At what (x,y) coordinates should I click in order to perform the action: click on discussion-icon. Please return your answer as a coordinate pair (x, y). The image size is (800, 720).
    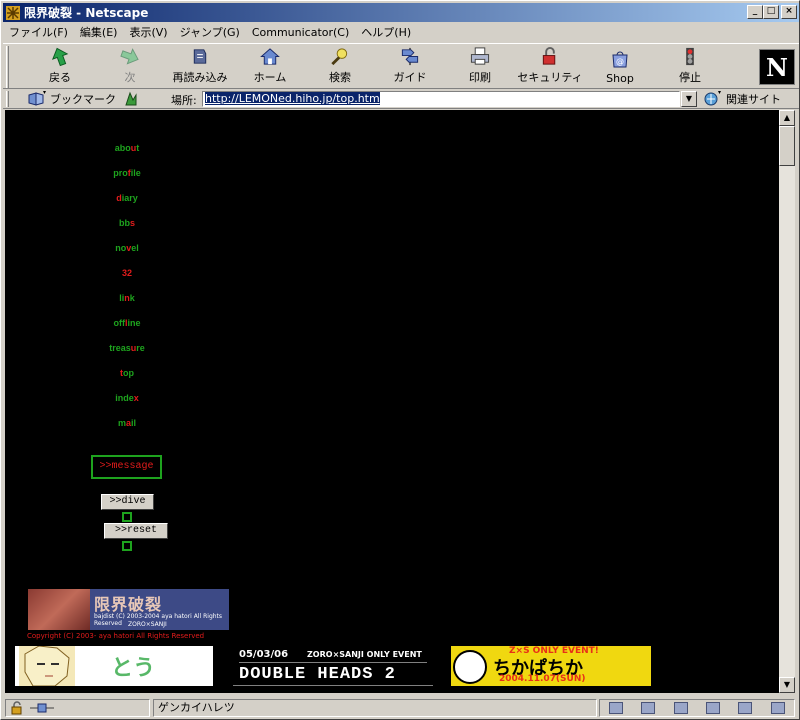
    Looking at the image, I should click on (680, 708).